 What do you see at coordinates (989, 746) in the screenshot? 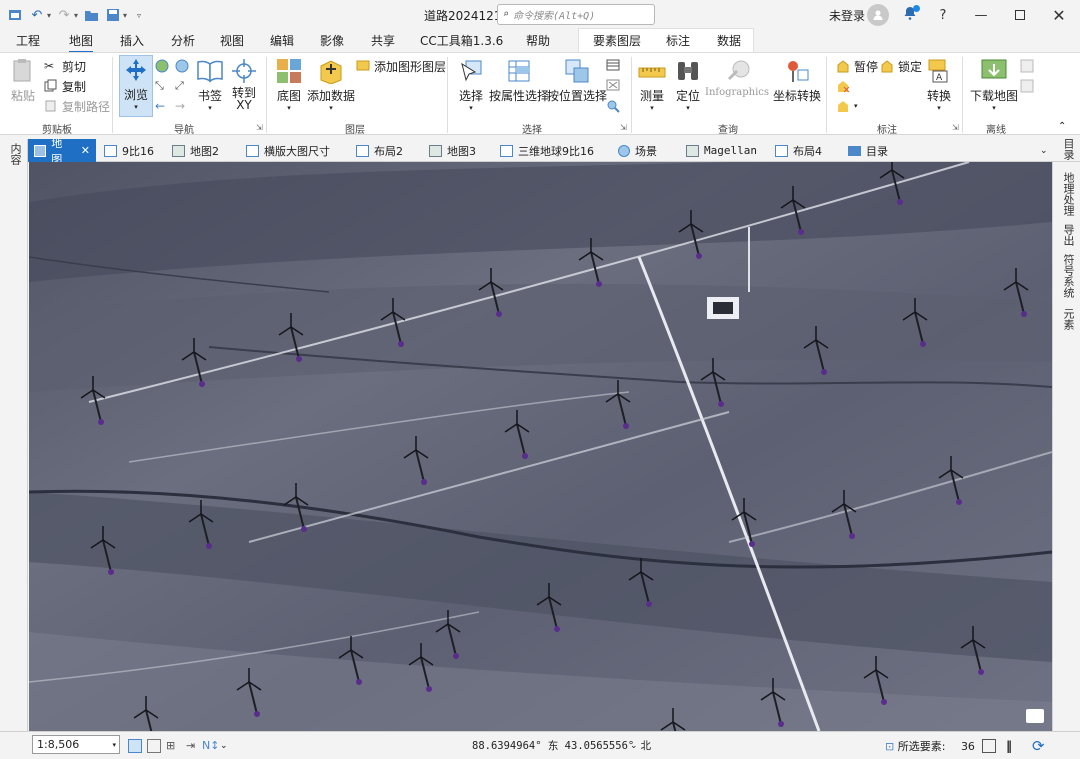
I see `refresh-display-button` at bounding box center [989, 746].